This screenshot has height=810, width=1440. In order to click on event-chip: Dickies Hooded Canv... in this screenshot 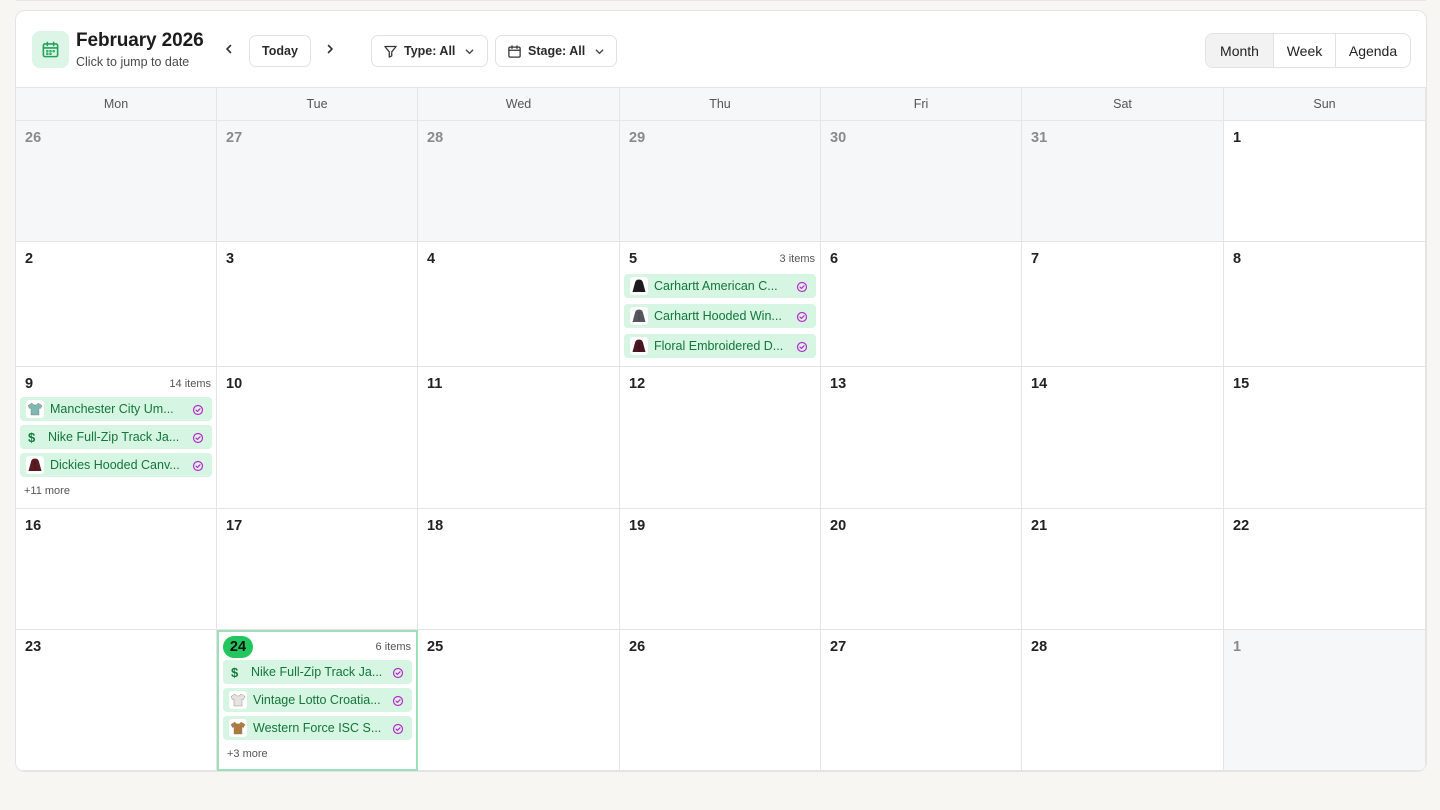, I will do `click(116, 465)`.